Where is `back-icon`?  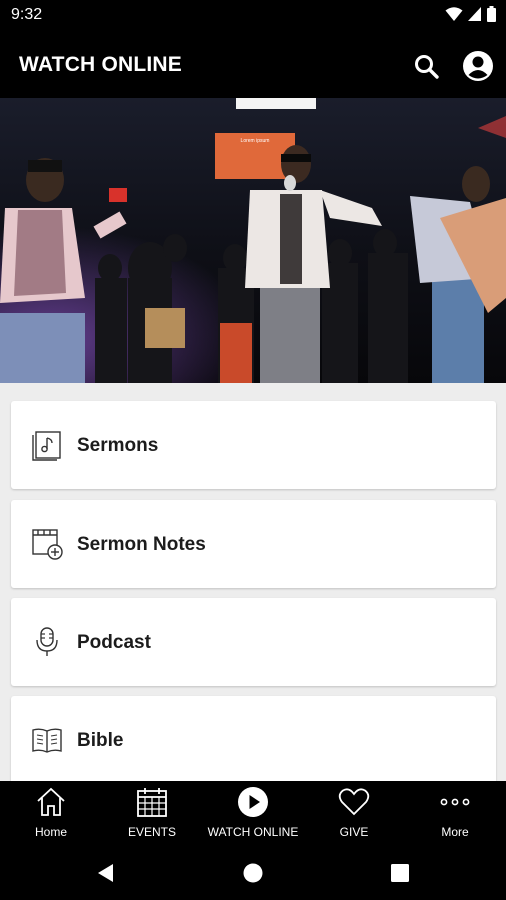
back-icon is located at coordinates (106, 873).